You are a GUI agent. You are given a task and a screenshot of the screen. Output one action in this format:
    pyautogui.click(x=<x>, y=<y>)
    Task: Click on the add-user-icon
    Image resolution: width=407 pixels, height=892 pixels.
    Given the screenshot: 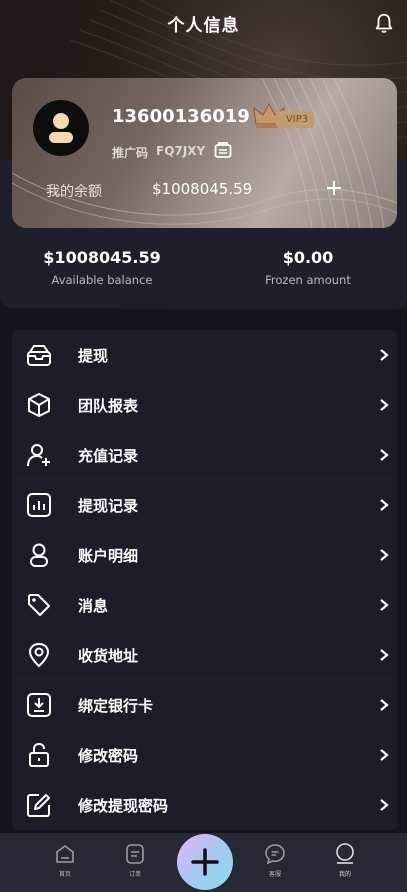 What is the action you would take?
    pyautogui.click(x=38, y=455)
    